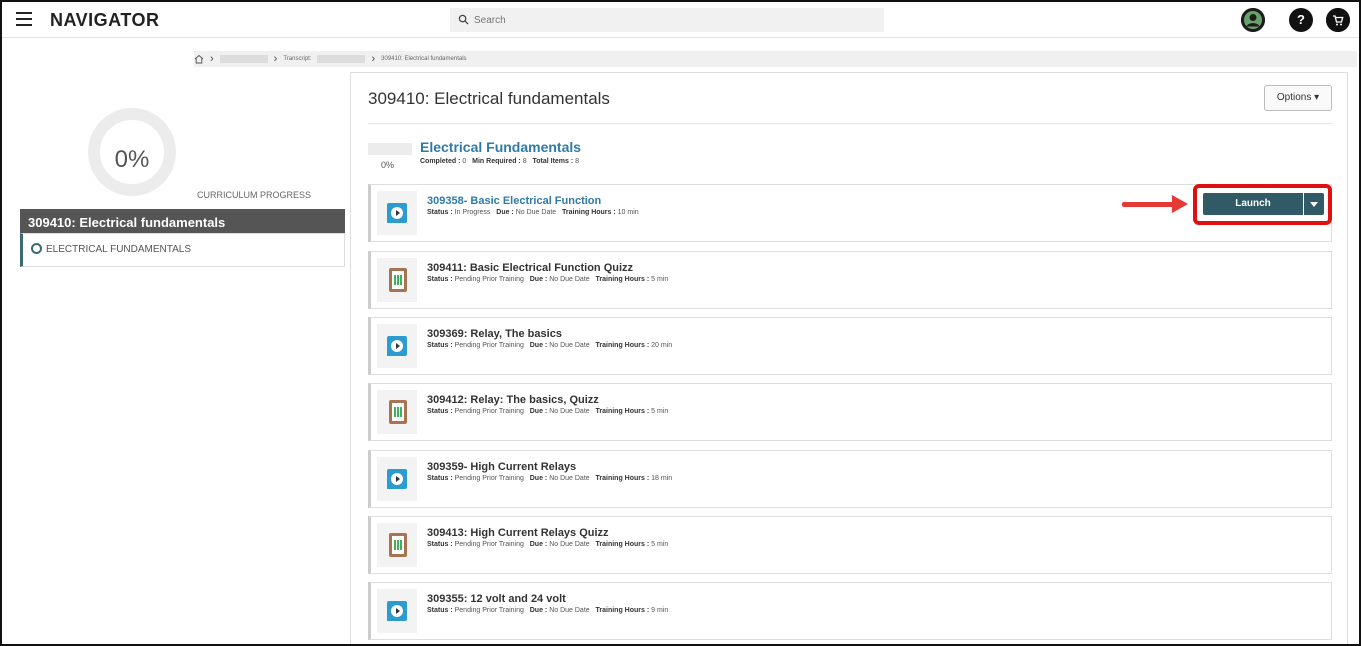  What do you see at coordinates (297, 59) in the screenshot?
I see `breadcrumb-transcript: Transcript:` at bounding box center [297, 59].